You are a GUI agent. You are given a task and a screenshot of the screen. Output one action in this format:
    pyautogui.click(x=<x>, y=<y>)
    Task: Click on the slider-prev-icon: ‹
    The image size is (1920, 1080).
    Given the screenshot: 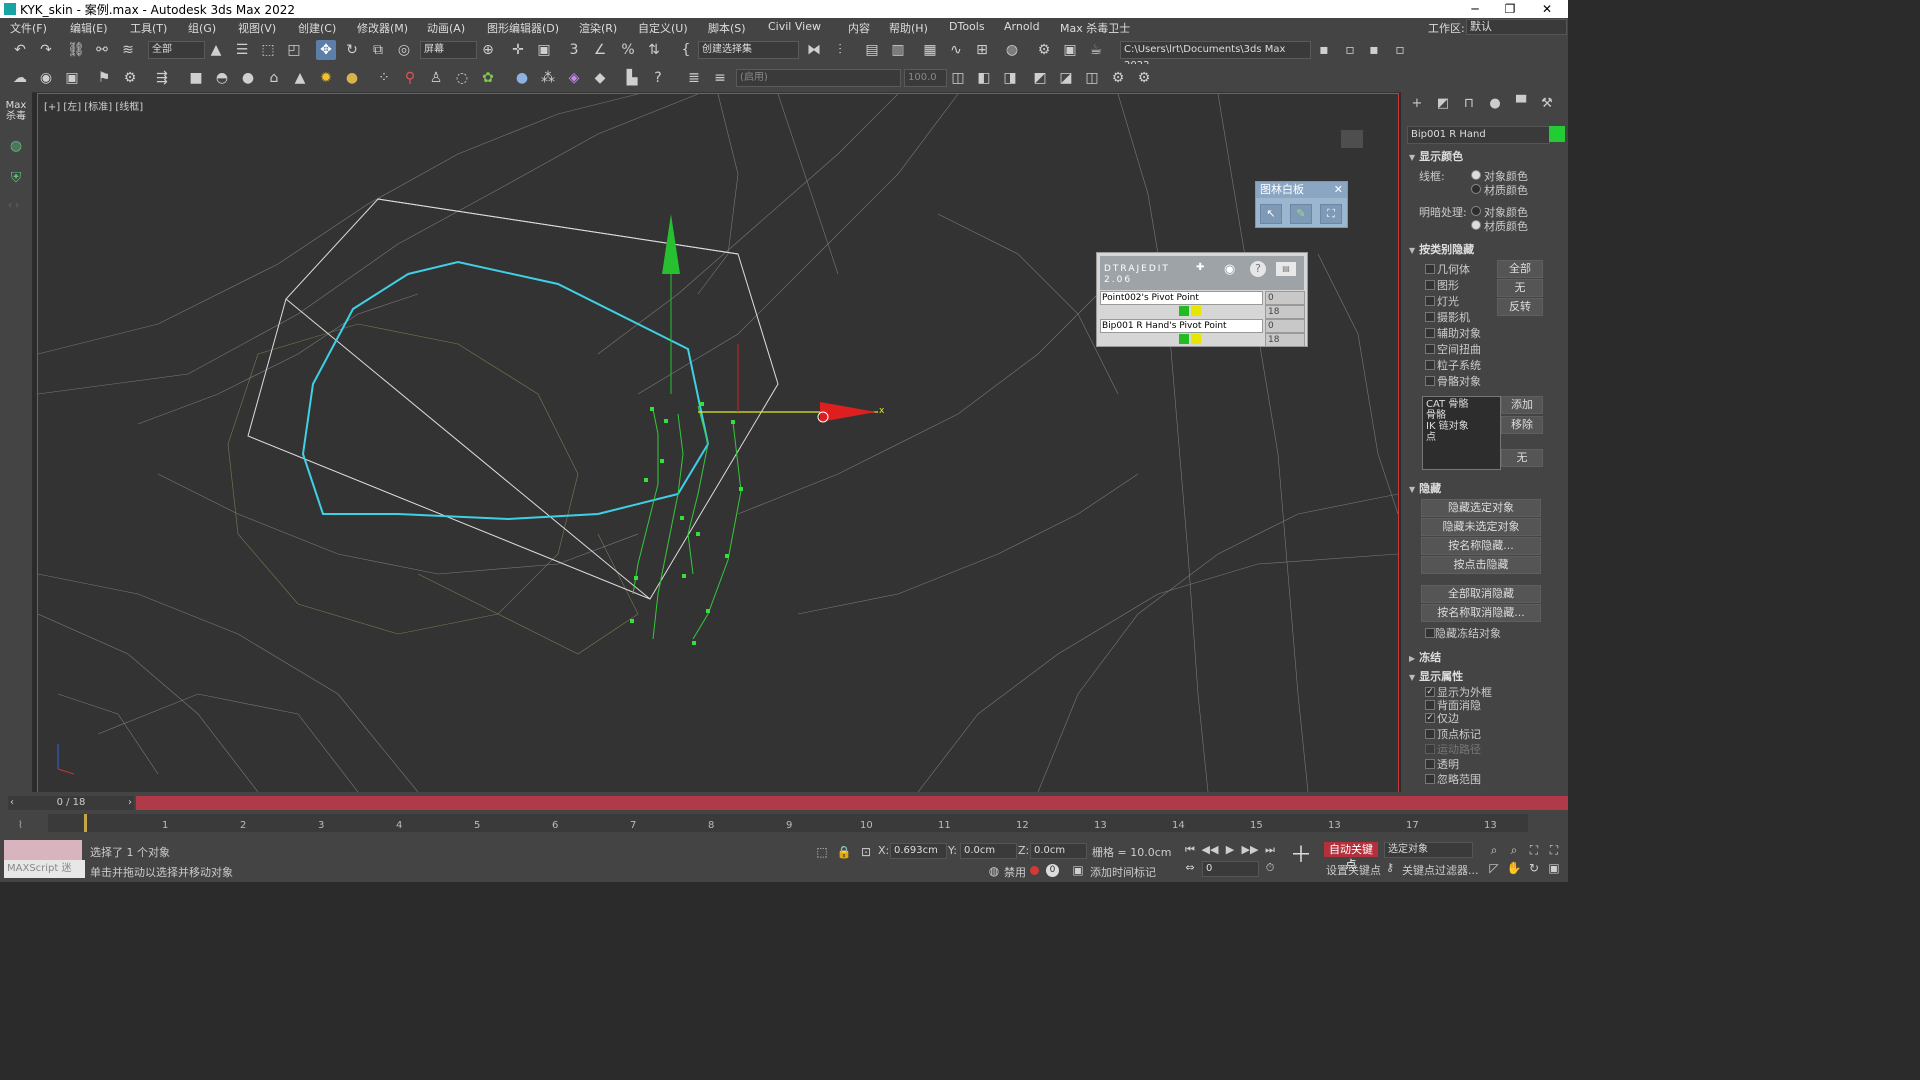 What is the action you would take?
    pyautogui.click(x=12, y=803)
    